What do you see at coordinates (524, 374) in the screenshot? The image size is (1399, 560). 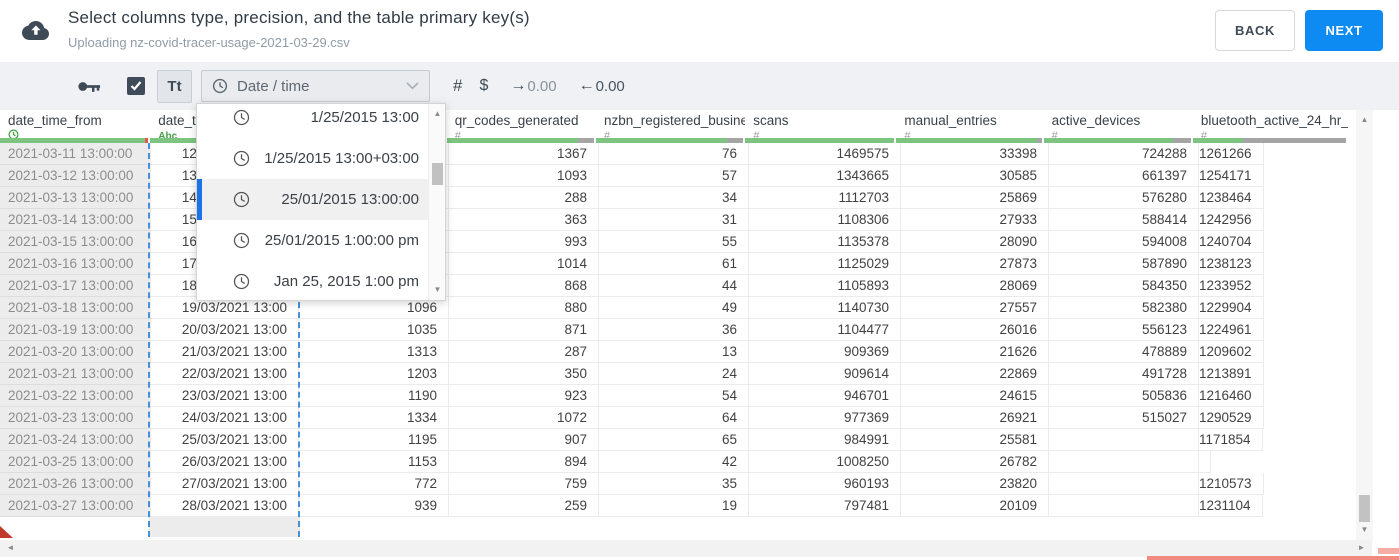 I see `table-cell: 350` at bounding box center [524, 374].